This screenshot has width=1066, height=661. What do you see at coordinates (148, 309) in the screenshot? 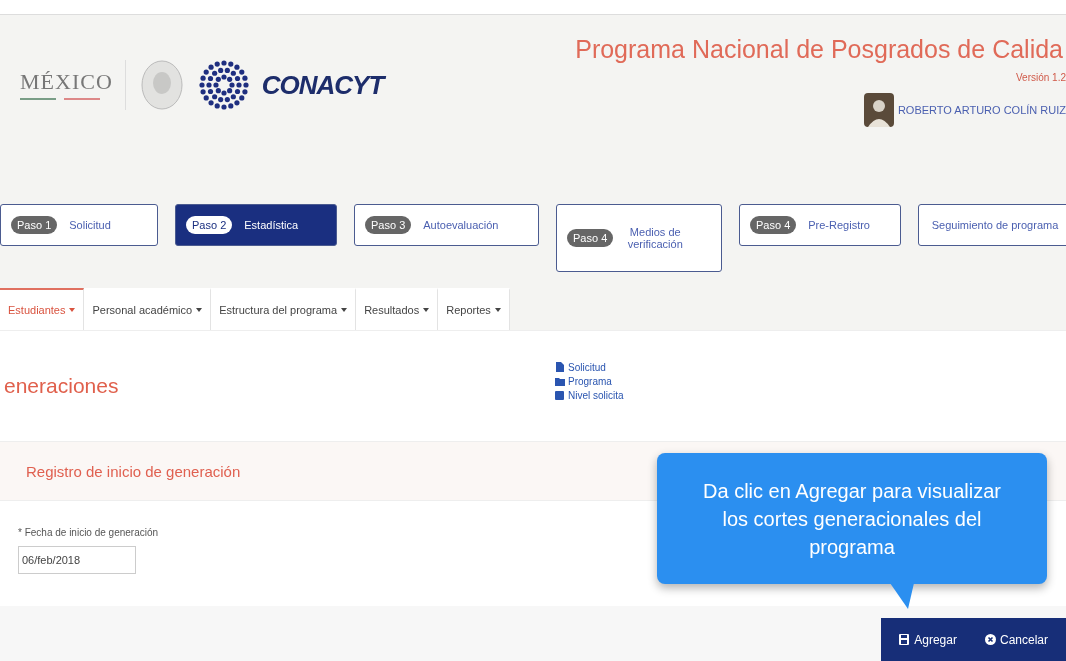
I see `menu-tab: Personal académico` at bounding box center [148, 309].